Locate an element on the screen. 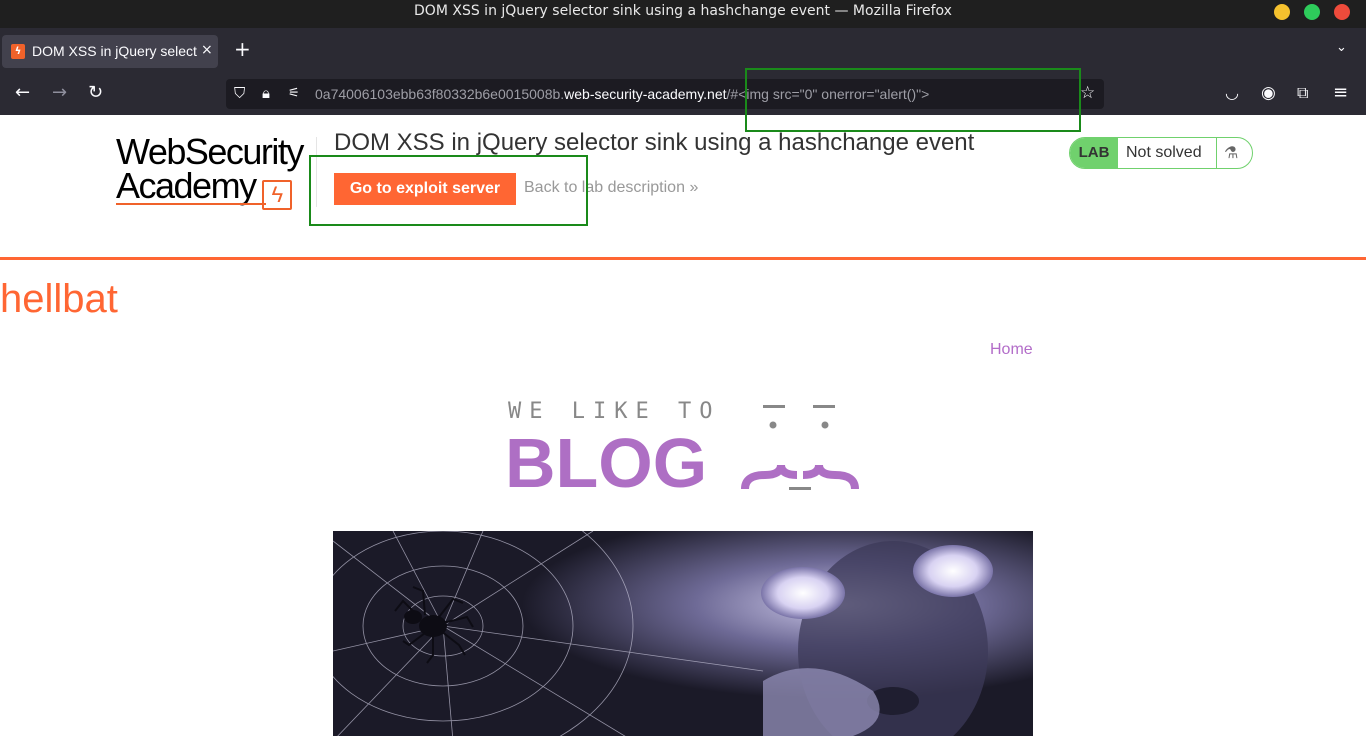  bookmark-star-icon: ☆ is located at coordinates (1087, 93).